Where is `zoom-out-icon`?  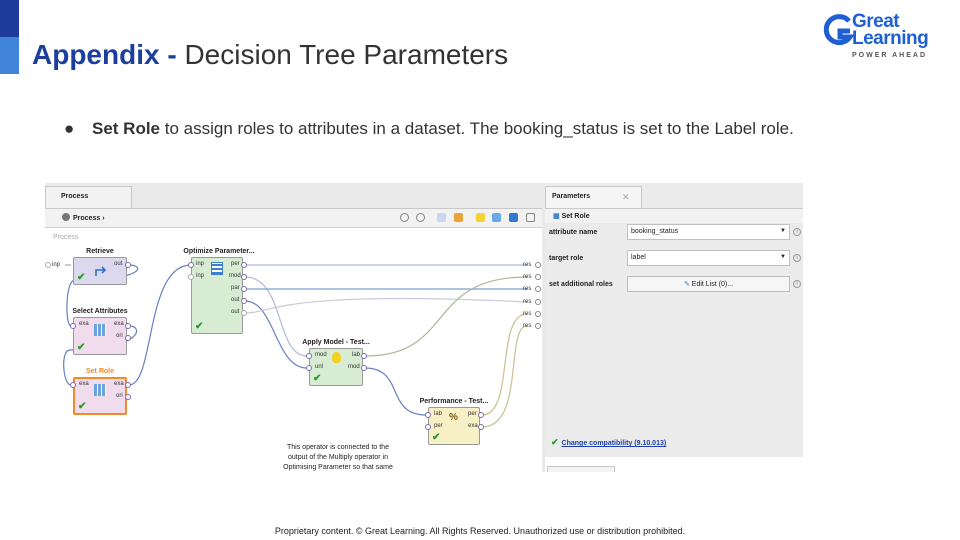 zoom-out-icon is located at coordinates (420, 217).